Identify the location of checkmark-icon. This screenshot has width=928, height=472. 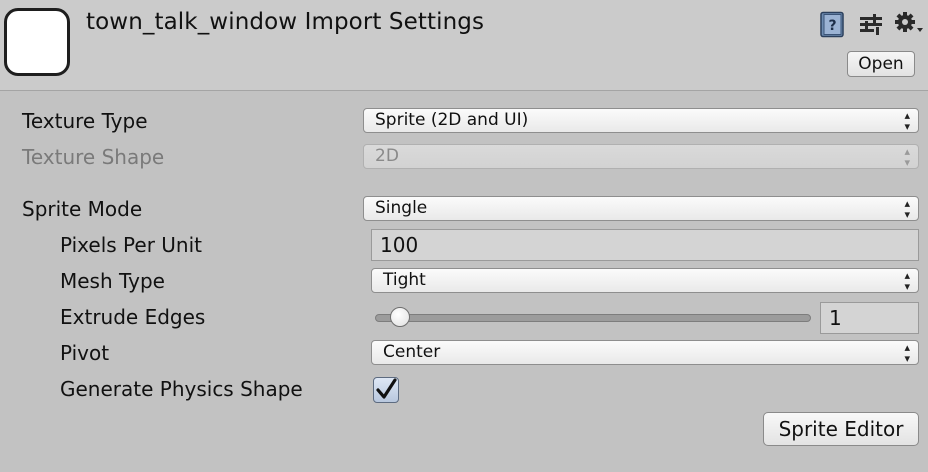
(386, 388).